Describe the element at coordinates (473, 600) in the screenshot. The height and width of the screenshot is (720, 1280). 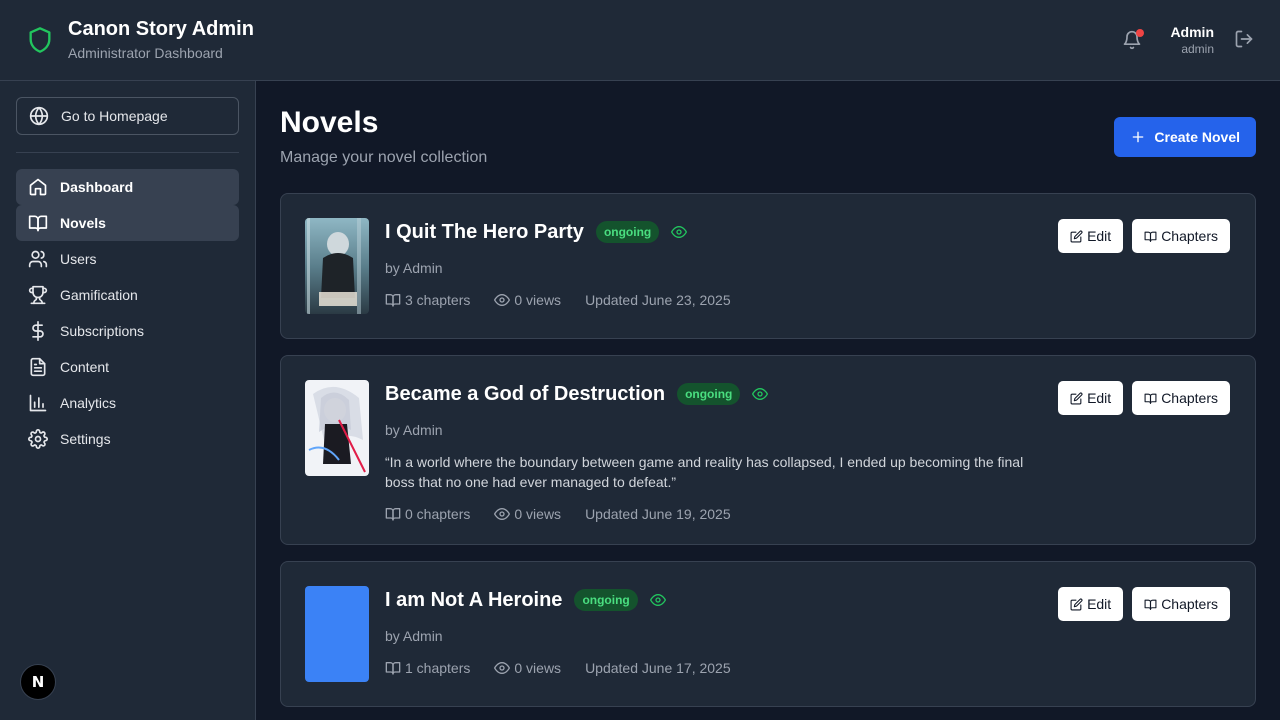
I see `novel-title: I am Not A Heroine` at that location.